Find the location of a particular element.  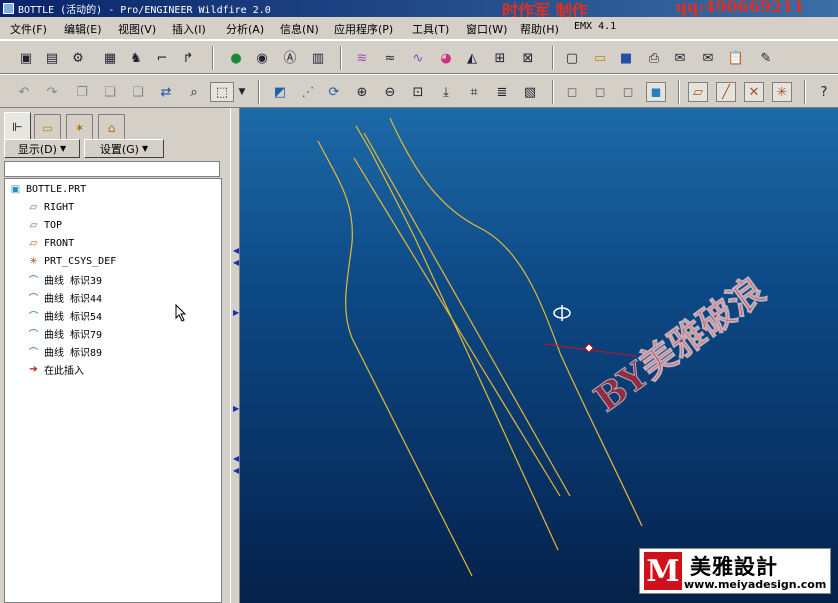

tree-item-csys: ✳ PRT_CSYS_DEF is located at coordinates (71, 261).